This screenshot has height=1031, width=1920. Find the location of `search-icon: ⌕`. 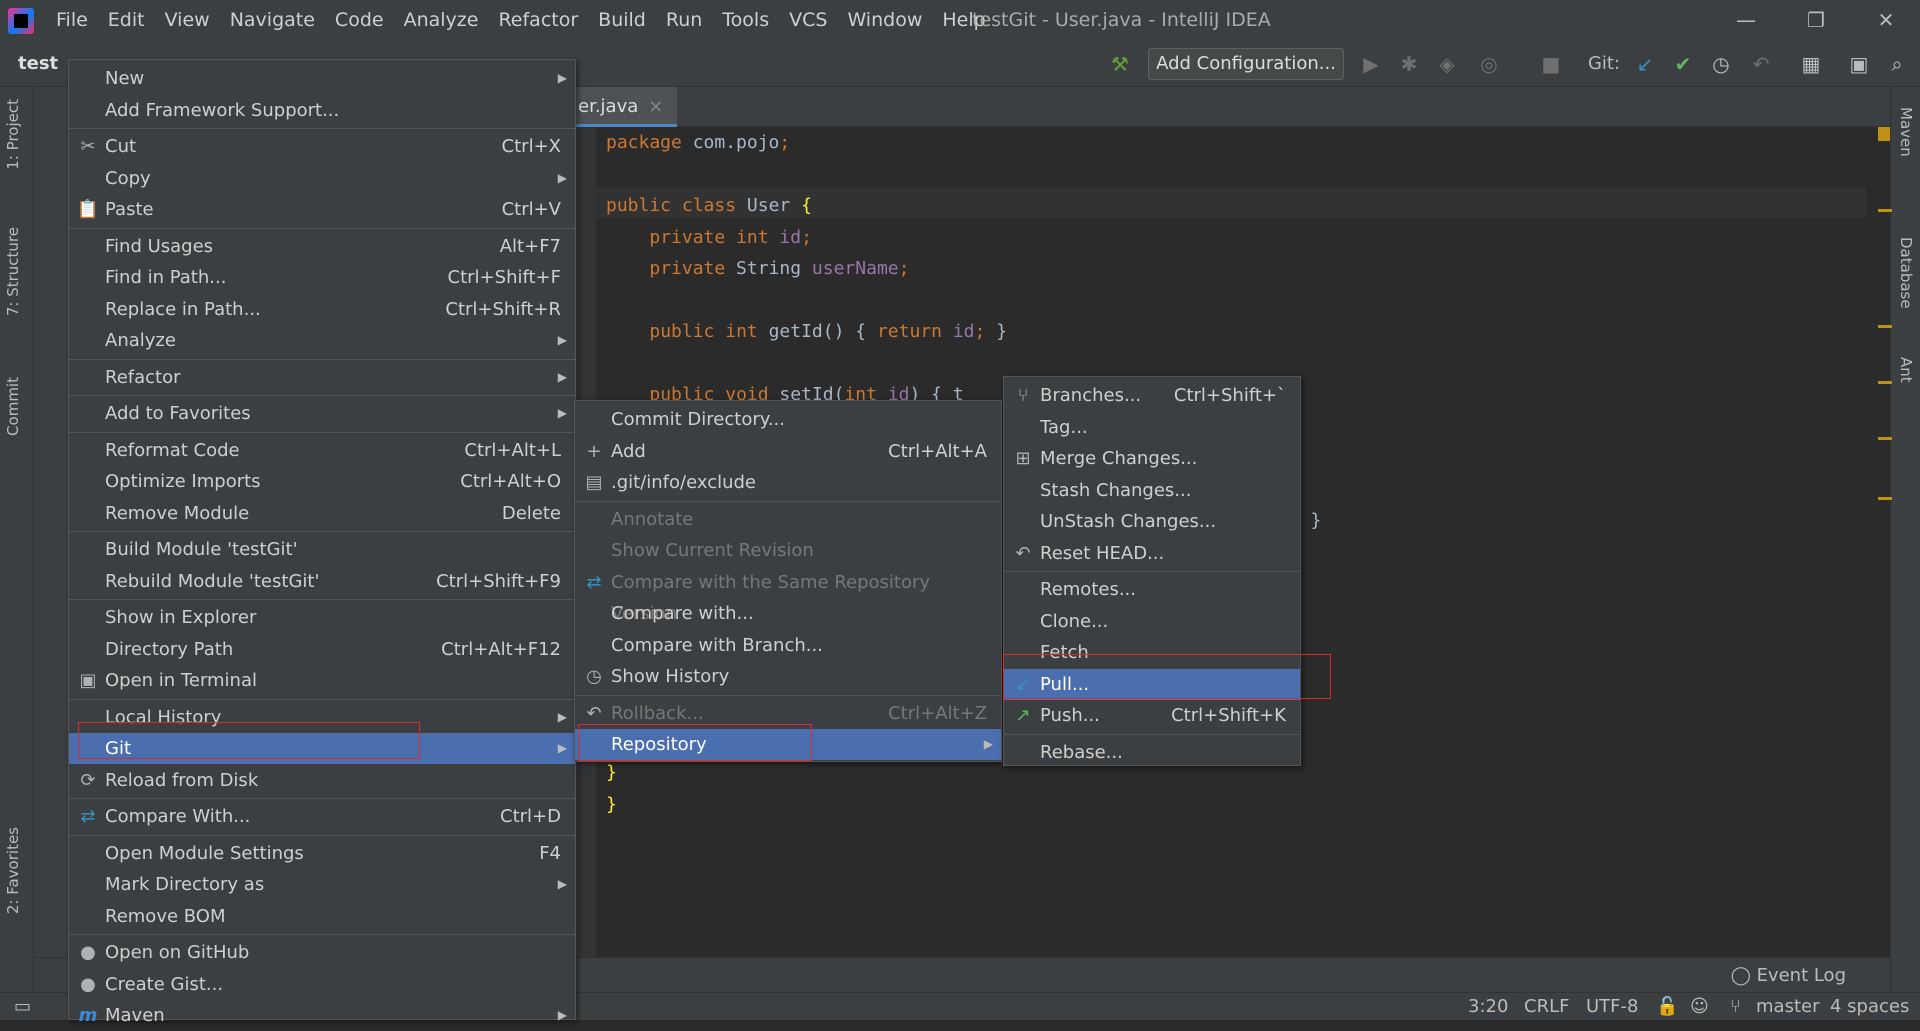

search-icon: ⌕ is located at coordinates (1897, 64).